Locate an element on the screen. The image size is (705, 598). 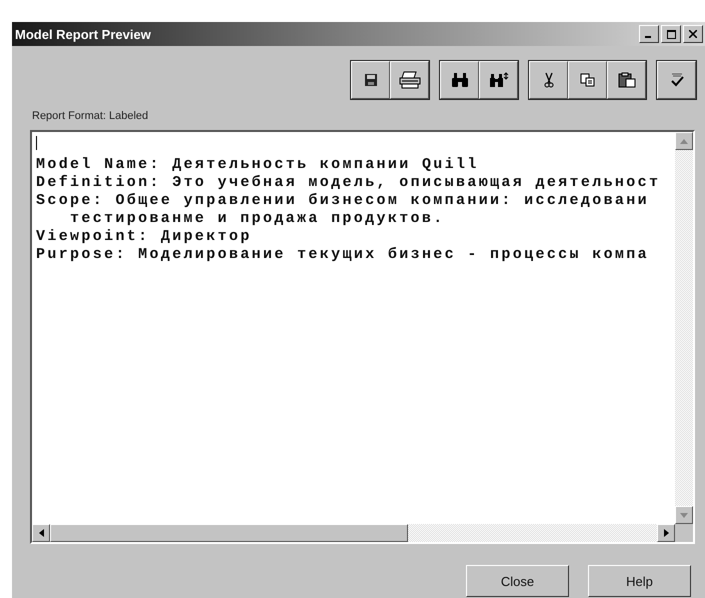
report-line: тестированме и продажа продуктов. is located at coordinates (257, 219).